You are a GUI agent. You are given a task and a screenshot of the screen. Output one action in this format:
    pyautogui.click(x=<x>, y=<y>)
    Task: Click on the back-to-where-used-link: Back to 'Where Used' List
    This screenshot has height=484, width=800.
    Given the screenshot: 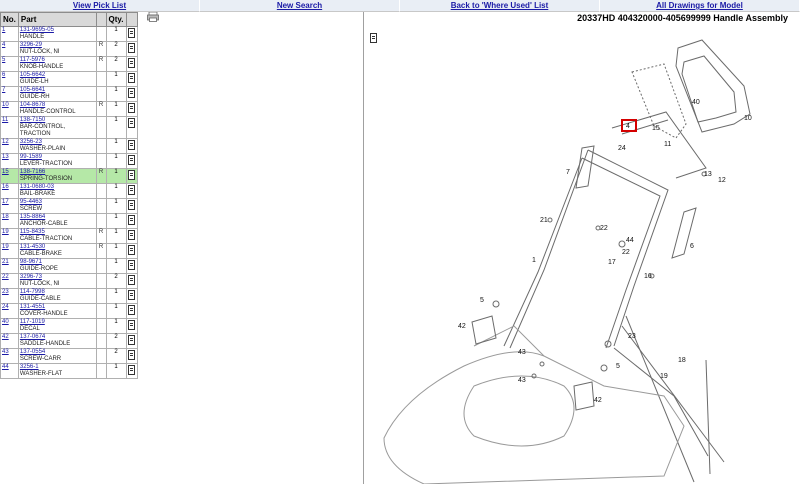 What is the action you would take?
    pyautogui.click(x=500, y=6)
    